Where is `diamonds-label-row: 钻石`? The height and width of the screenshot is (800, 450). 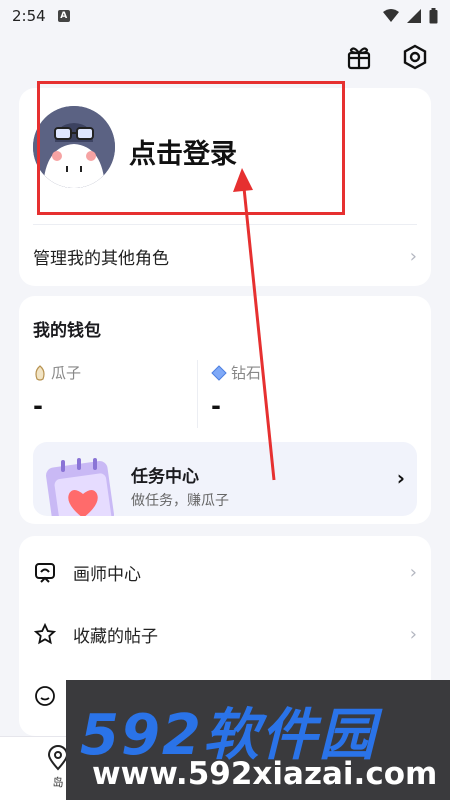
diamonds-label-row: 钻石 is located at coordinates (236, 372).